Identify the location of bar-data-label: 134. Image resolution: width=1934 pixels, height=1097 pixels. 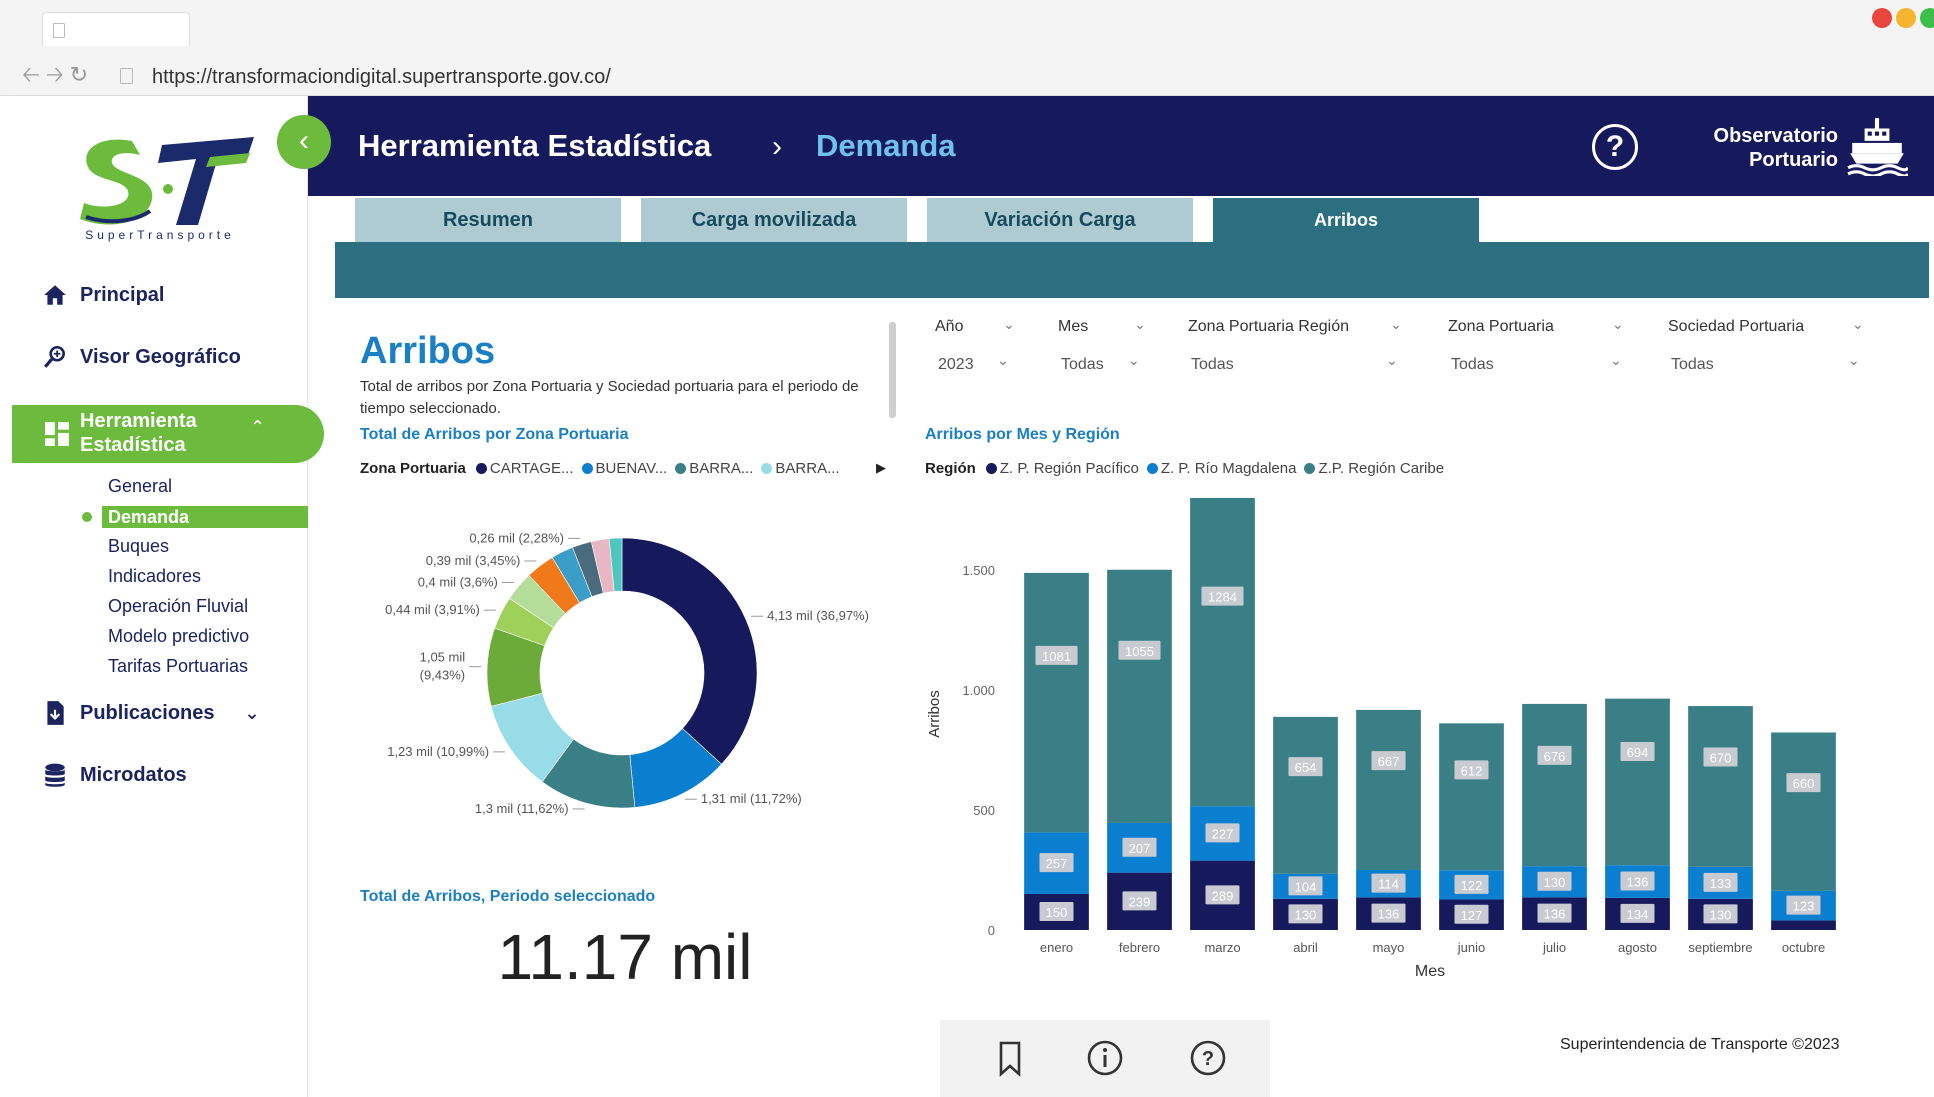
(1638, 914).